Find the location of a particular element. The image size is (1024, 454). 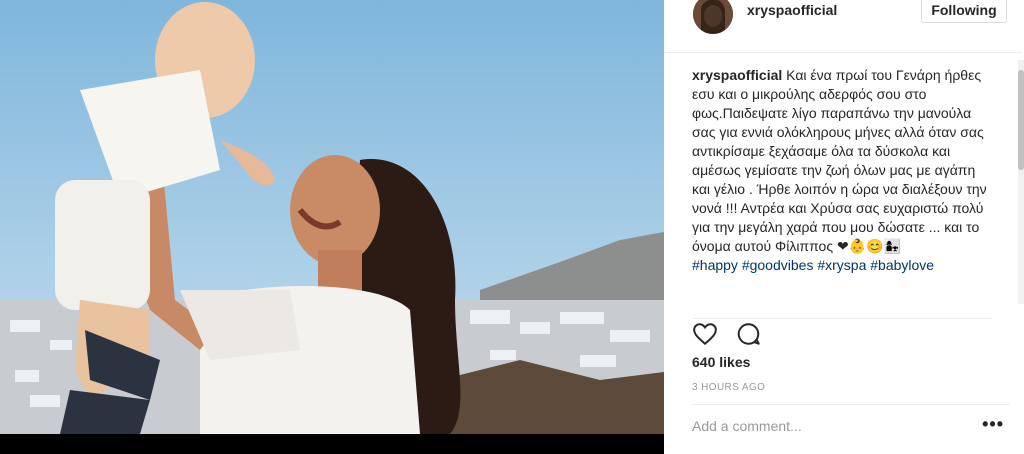

scroll-thumb is located at coordinates (1021, 120).